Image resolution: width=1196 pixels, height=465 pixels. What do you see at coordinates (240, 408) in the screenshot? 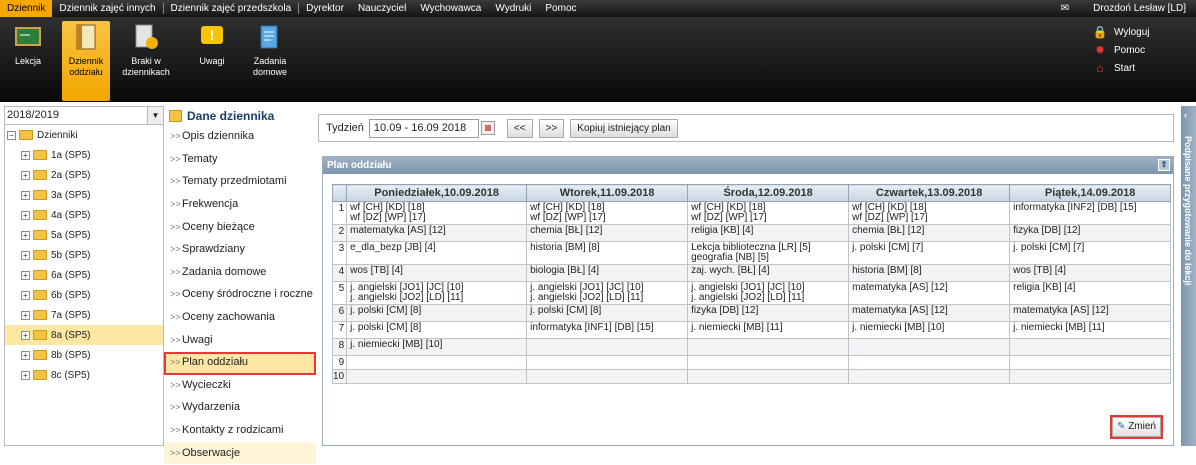
I see `nav-item: >> Wydarzenia` at bounding box center [240, 408].